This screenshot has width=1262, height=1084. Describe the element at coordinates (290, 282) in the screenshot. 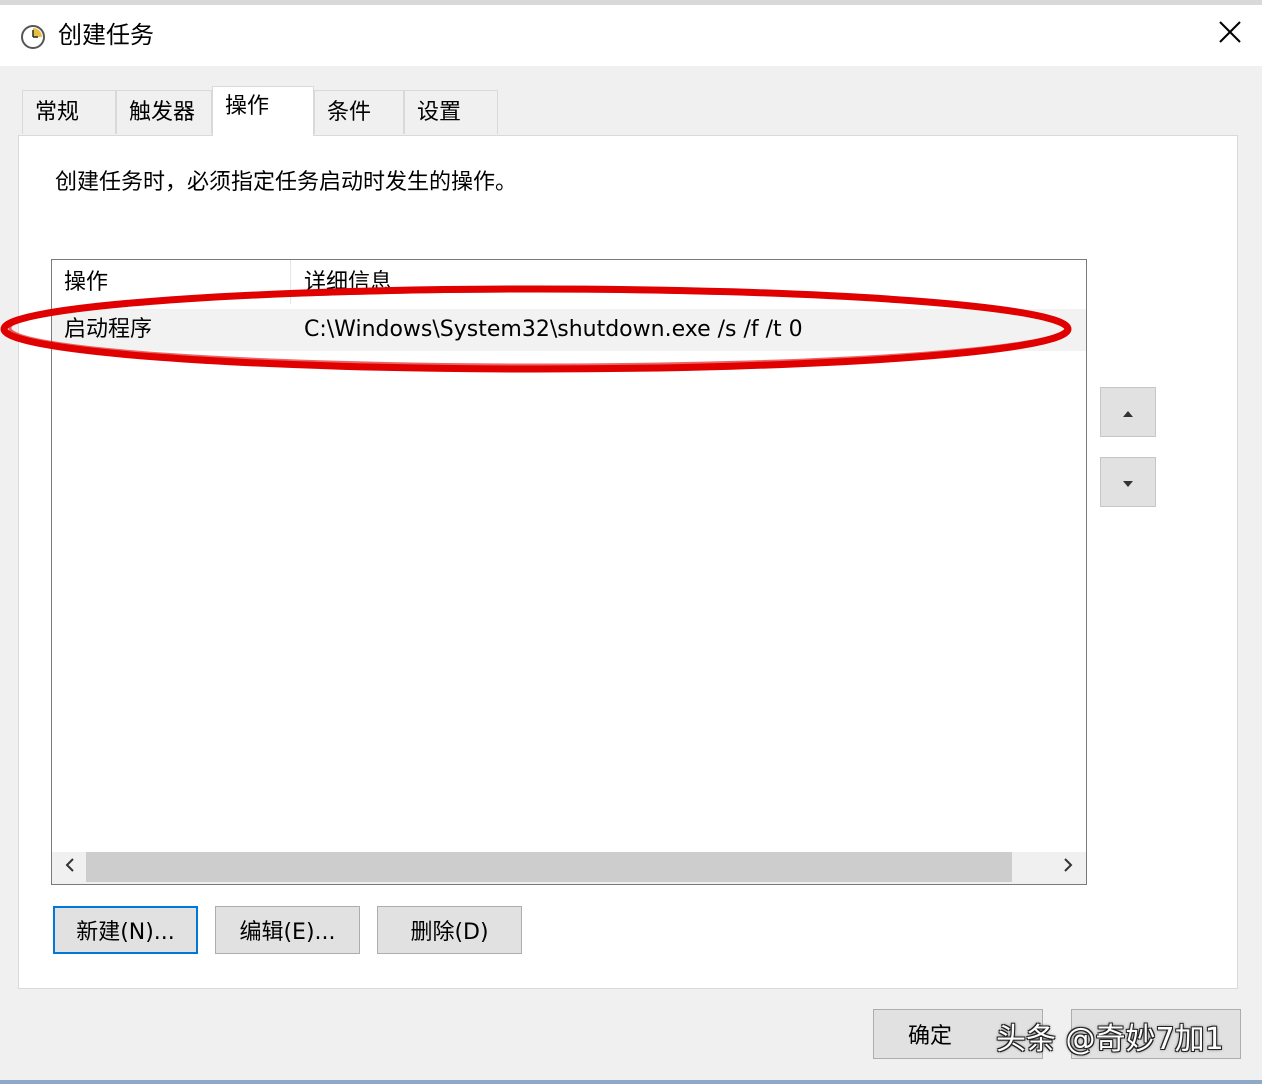

I see `column-divider` at that location.